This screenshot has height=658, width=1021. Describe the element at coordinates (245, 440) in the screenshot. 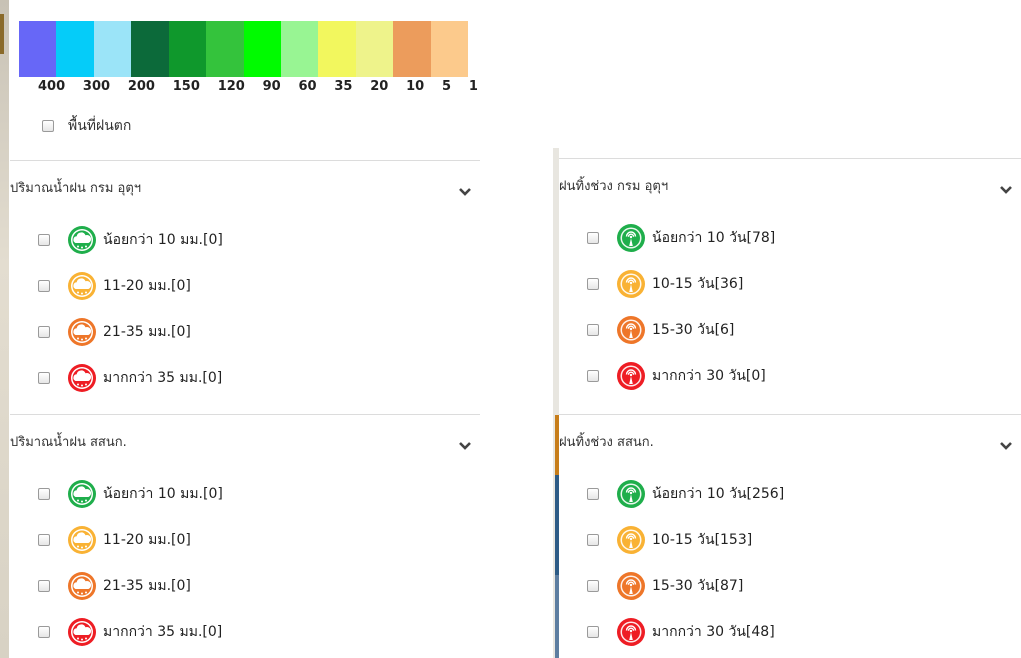

I see `section-header: ปริมาณน้ำฝน สสนก.` at that location.